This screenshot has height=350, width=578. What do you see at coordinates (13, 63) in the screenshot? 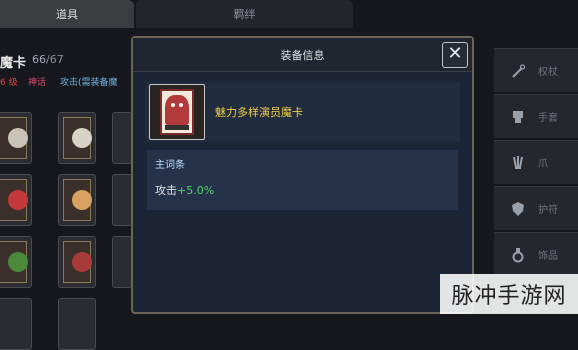
I see `inventory-title: 魔卡` at bounding box center [13, 63].